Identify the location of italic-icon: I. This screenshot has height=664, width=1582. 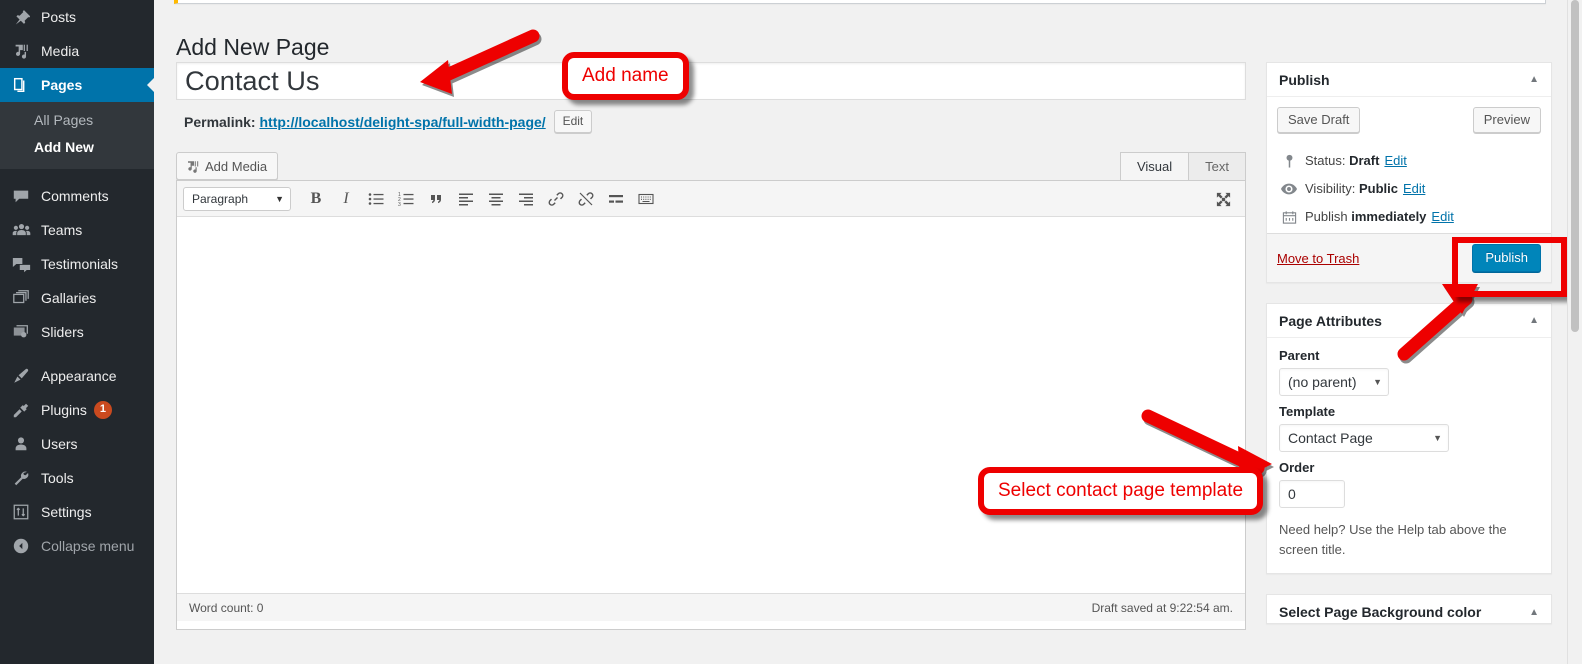
(346, 199).